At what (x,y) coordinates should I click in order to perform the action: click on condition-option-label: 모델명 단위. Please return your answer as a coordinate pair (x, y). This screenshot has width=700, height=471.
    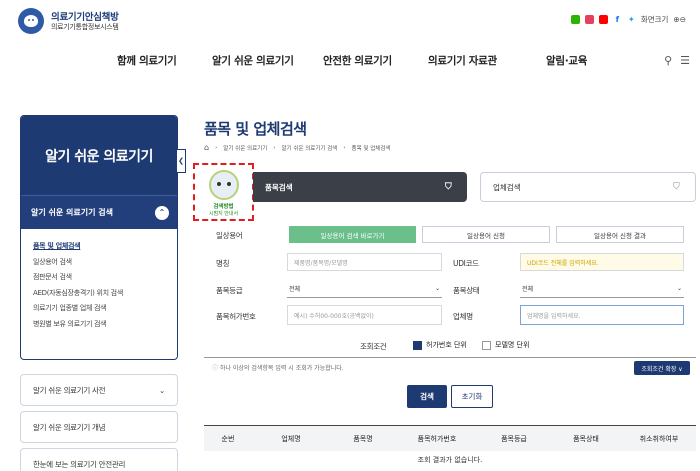
    Looking at the image, I should click on (512, 345).